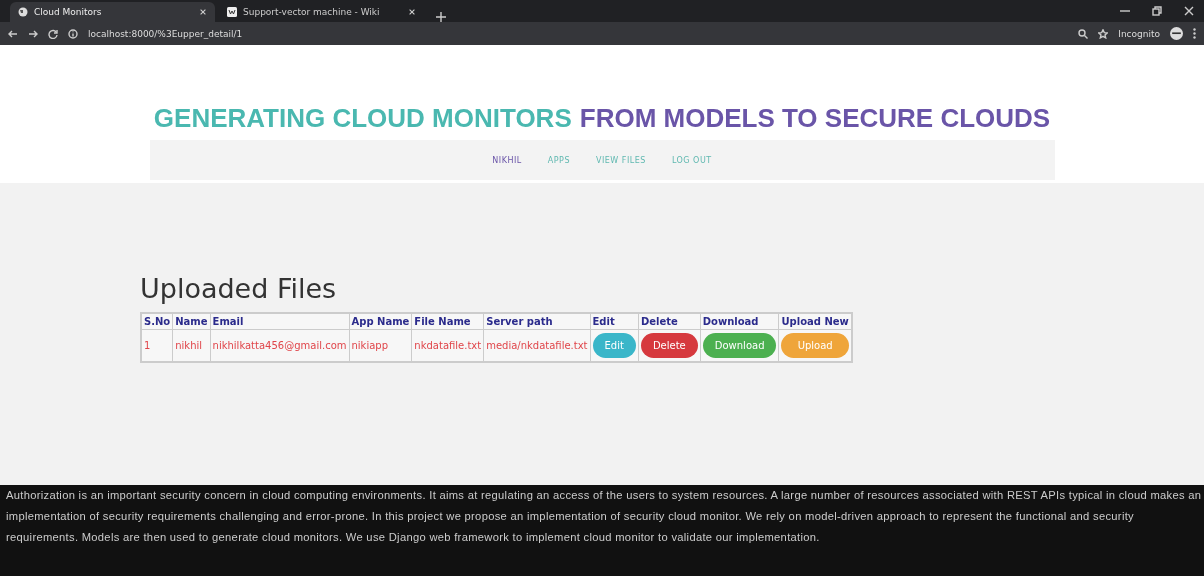  What do you see at coordinates (621, 160) in the screenshot?
I see `nav-link: VIEW FILES` at bounding box center [621, 160].